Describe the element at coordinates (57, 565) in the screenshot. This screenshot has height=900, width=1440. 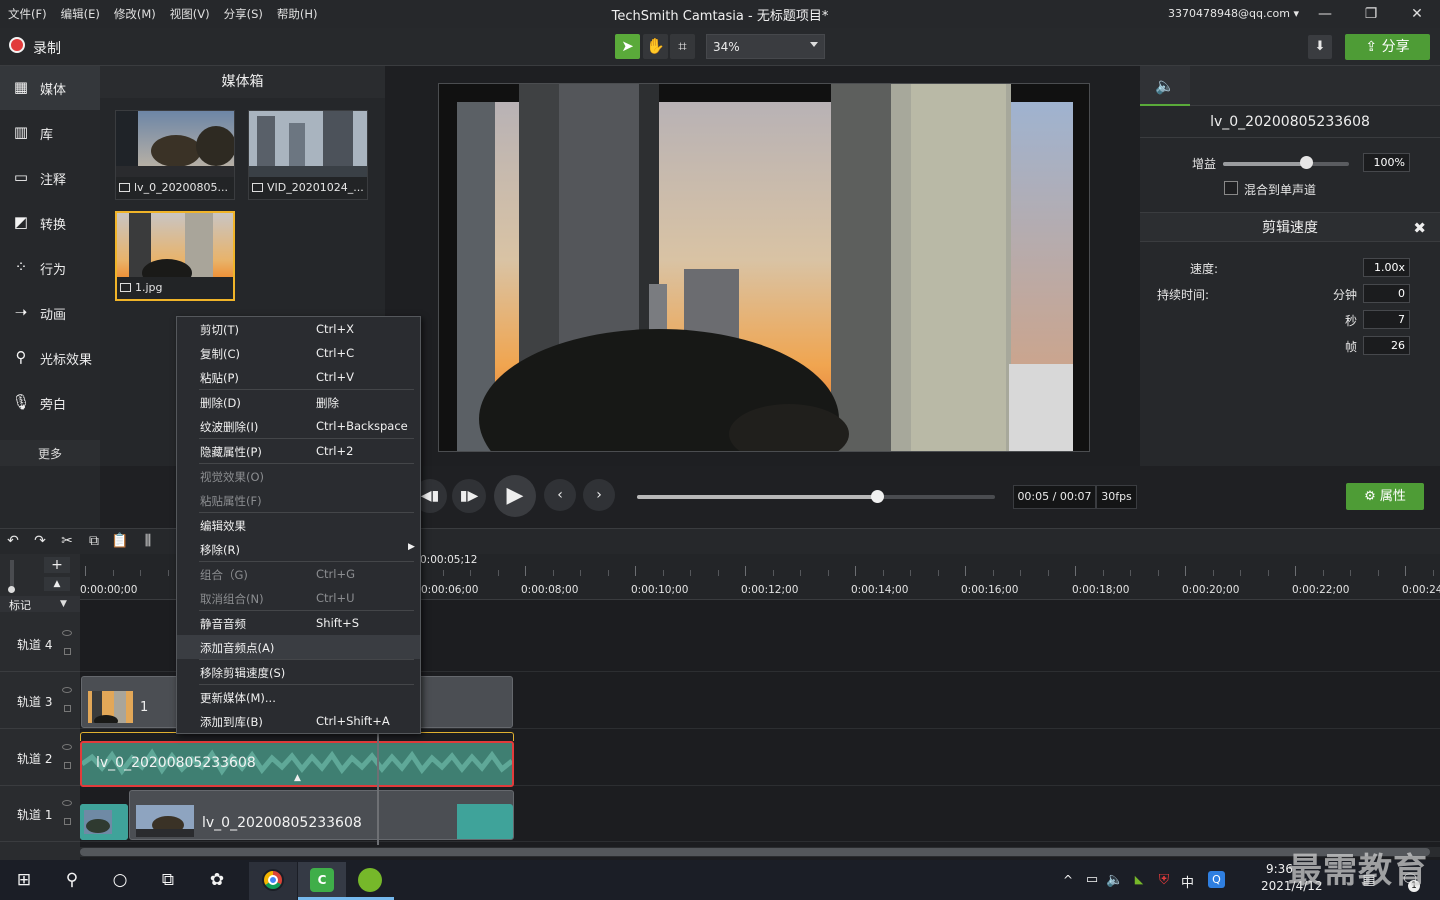
I see `zoom-in-icon: +` at that location.